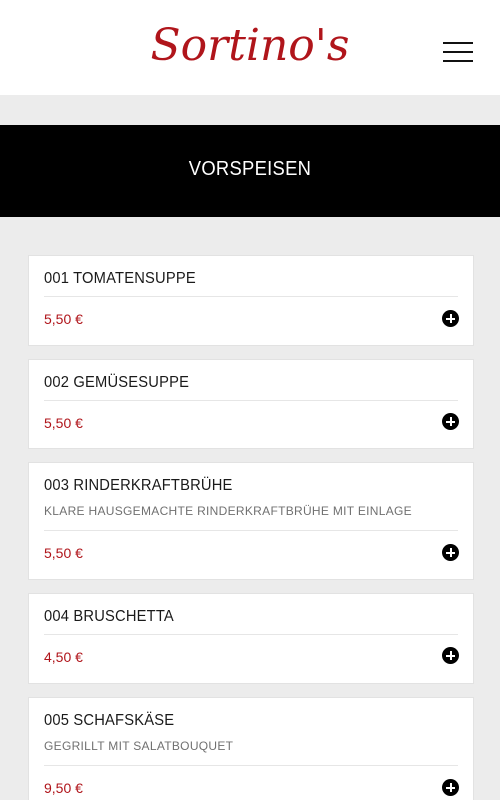 The image size is (500, 800). I want to click on item-name: 001 TOMATENSUPPE, so click(120, 278).